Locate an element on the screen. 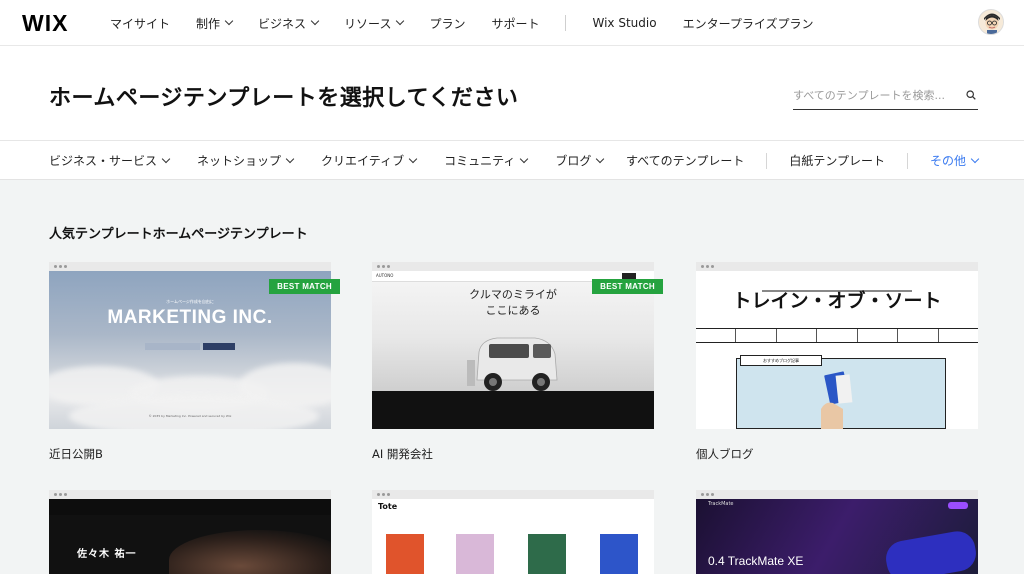 The width and height of the screenshot is (1024, 574). template-card-portfolio: 佐々木 祐一 is located at coordinates (190, 532).